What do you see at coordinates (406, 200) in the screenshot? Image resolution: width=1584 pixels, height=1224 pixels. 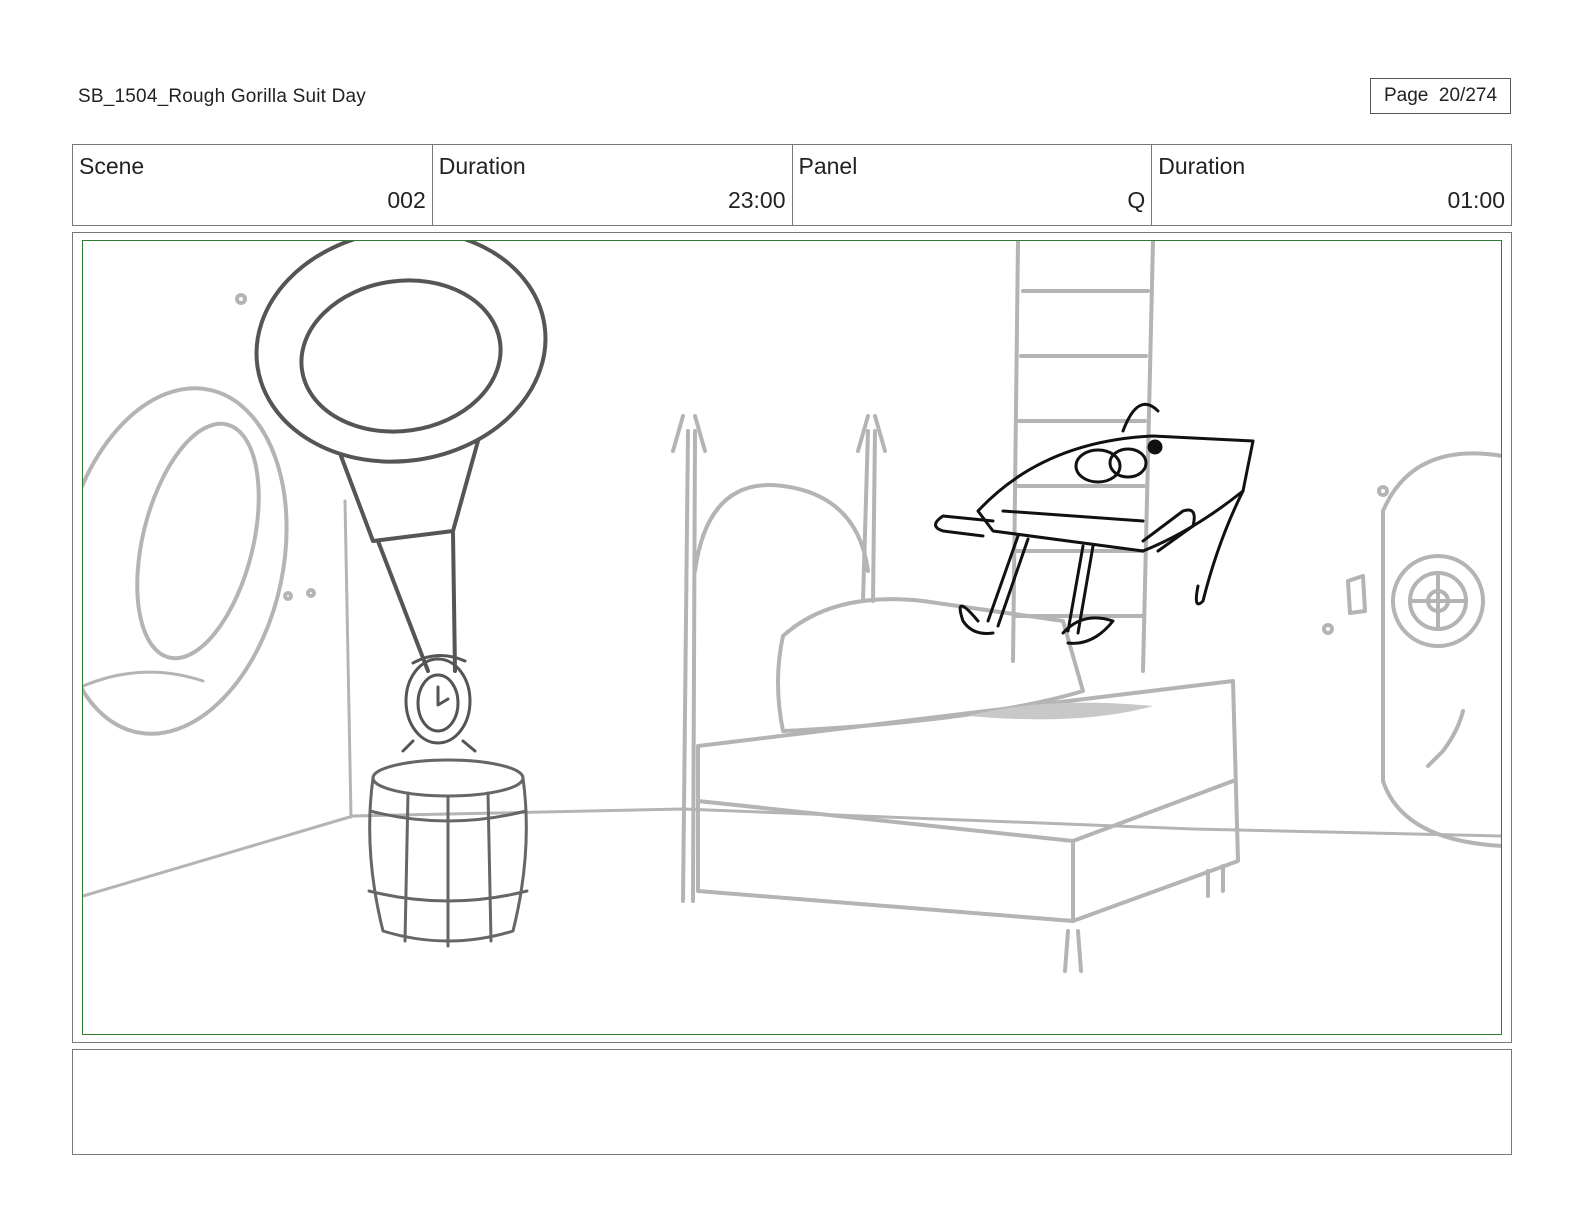 I see `scene-value: 002` at bounding box center [406, 200].